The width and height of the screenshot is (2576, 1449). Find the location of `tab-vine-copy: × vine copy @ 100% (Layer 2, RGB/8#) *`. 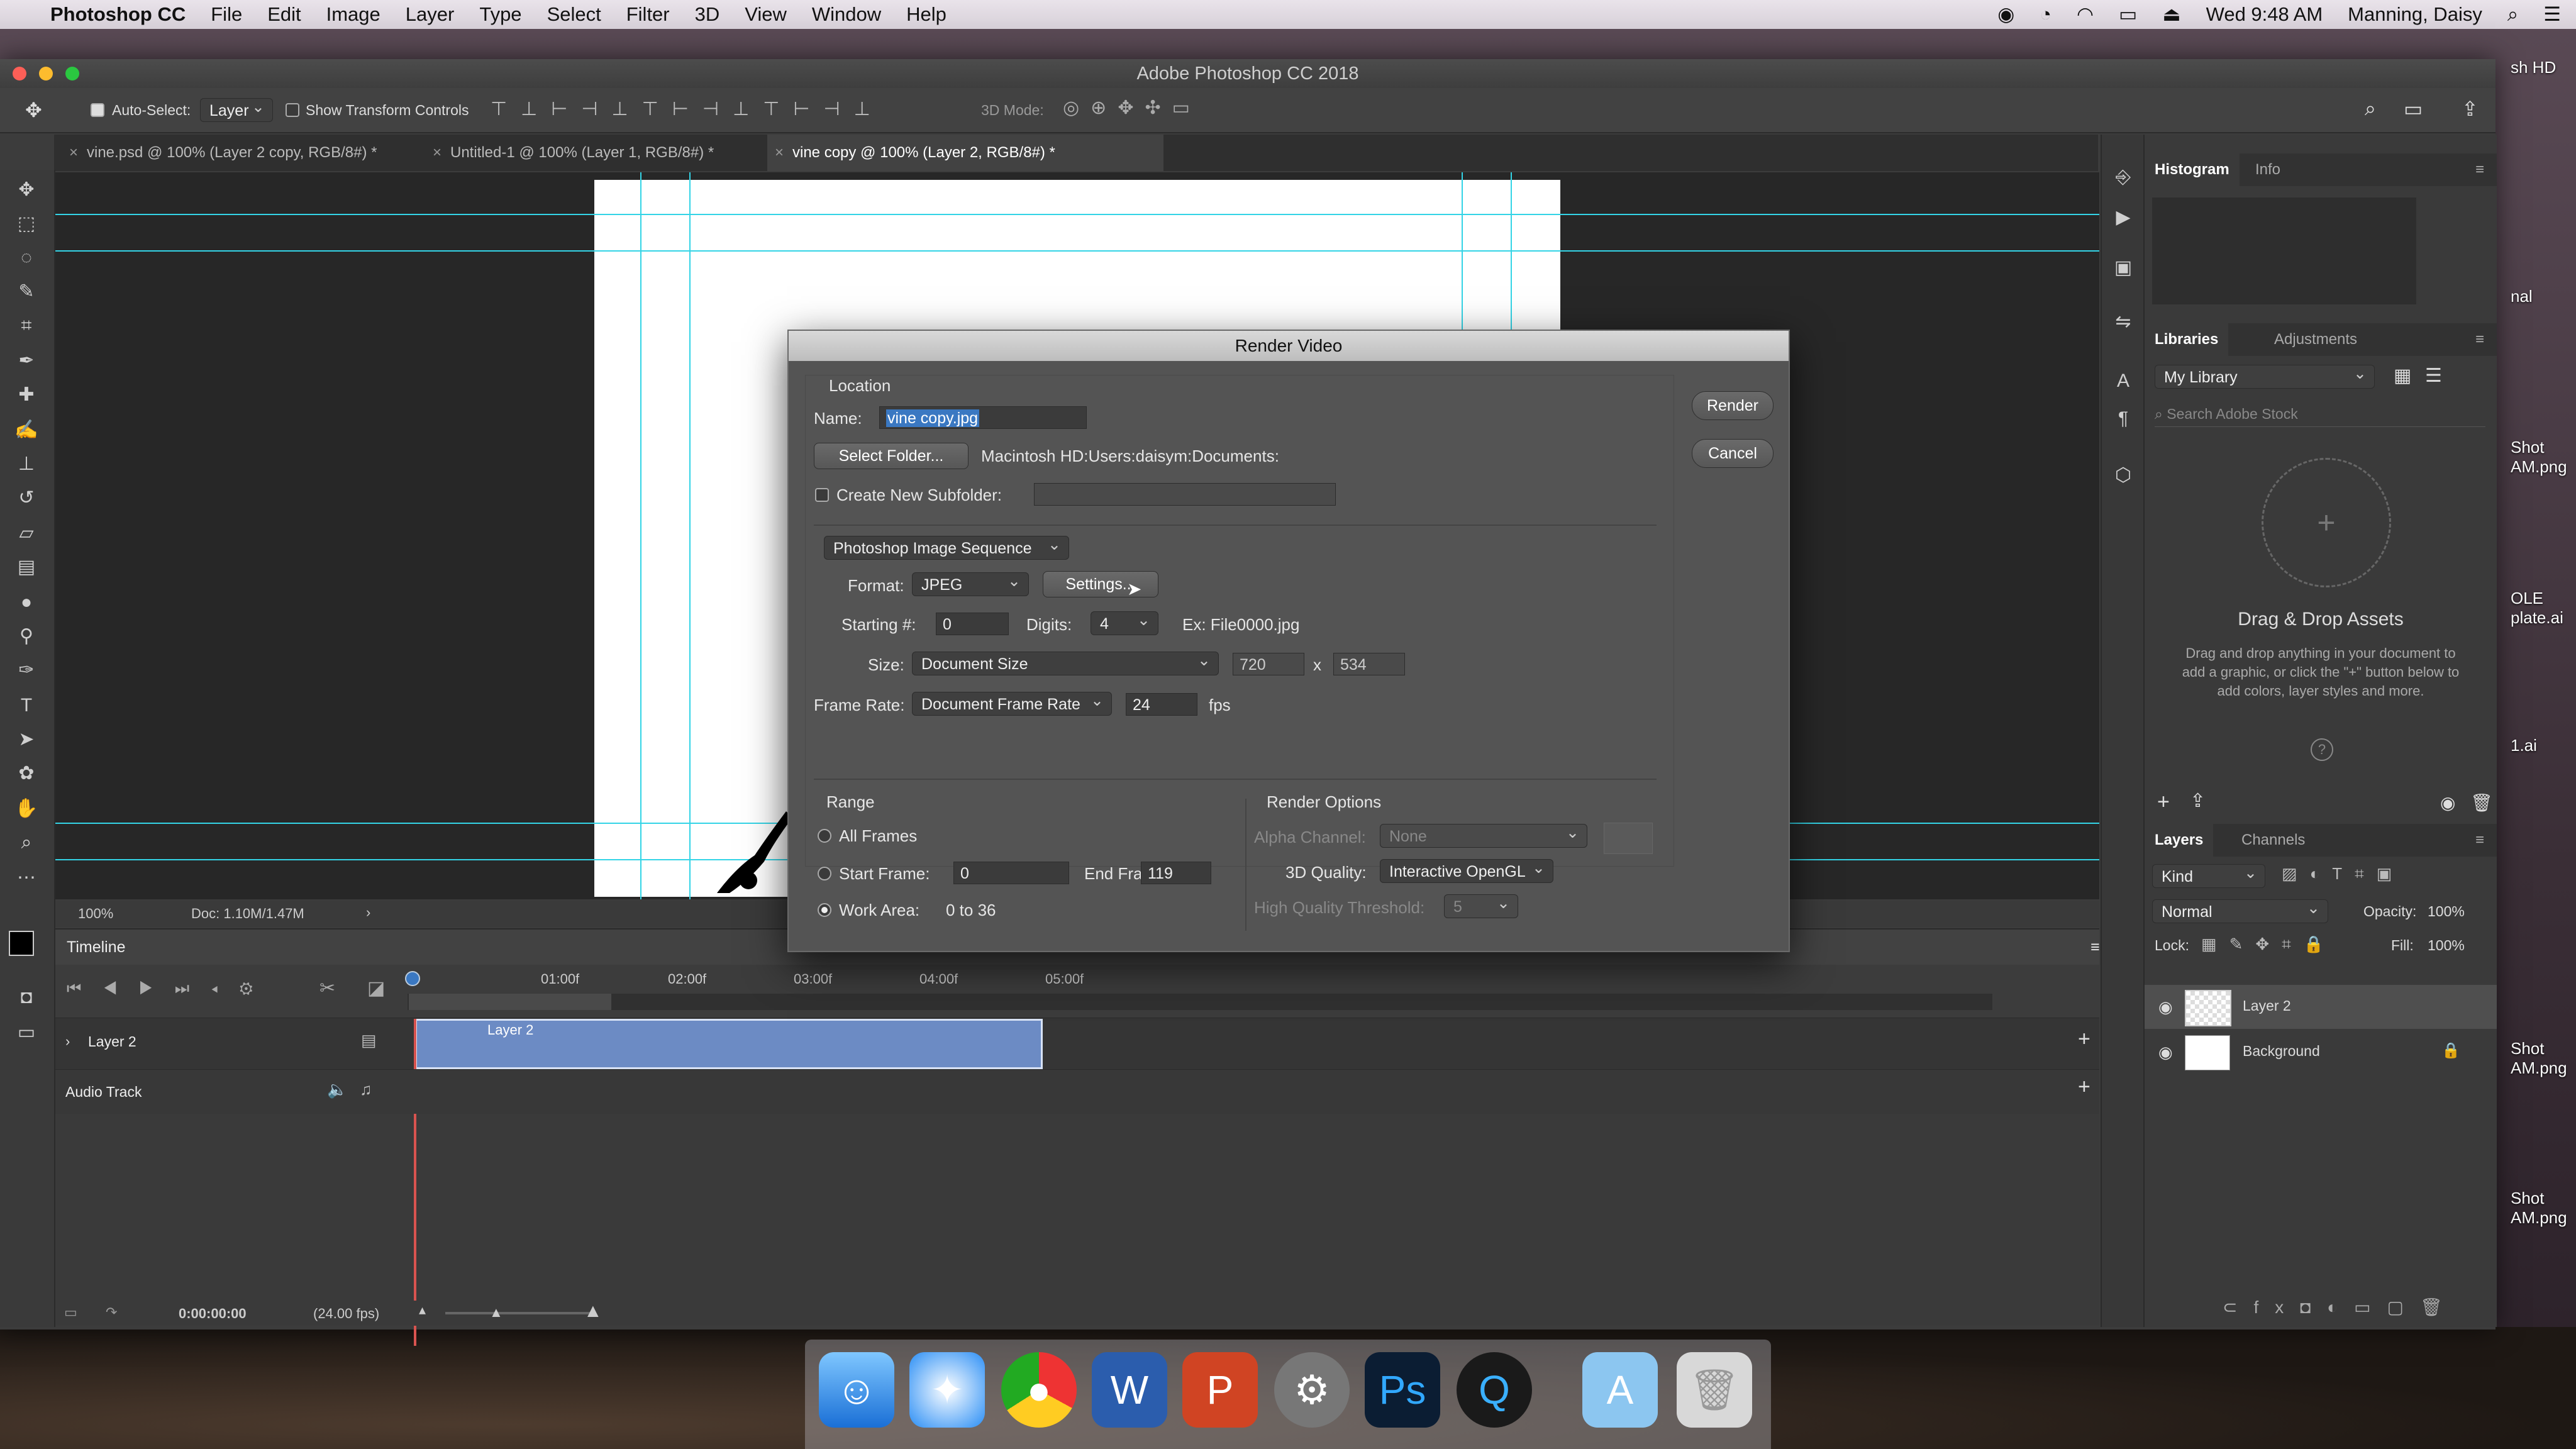

tab-vine-copy: × vine copy @ 100% (Layer 2, RGB/8#) * is located at coordinates (965, 153).